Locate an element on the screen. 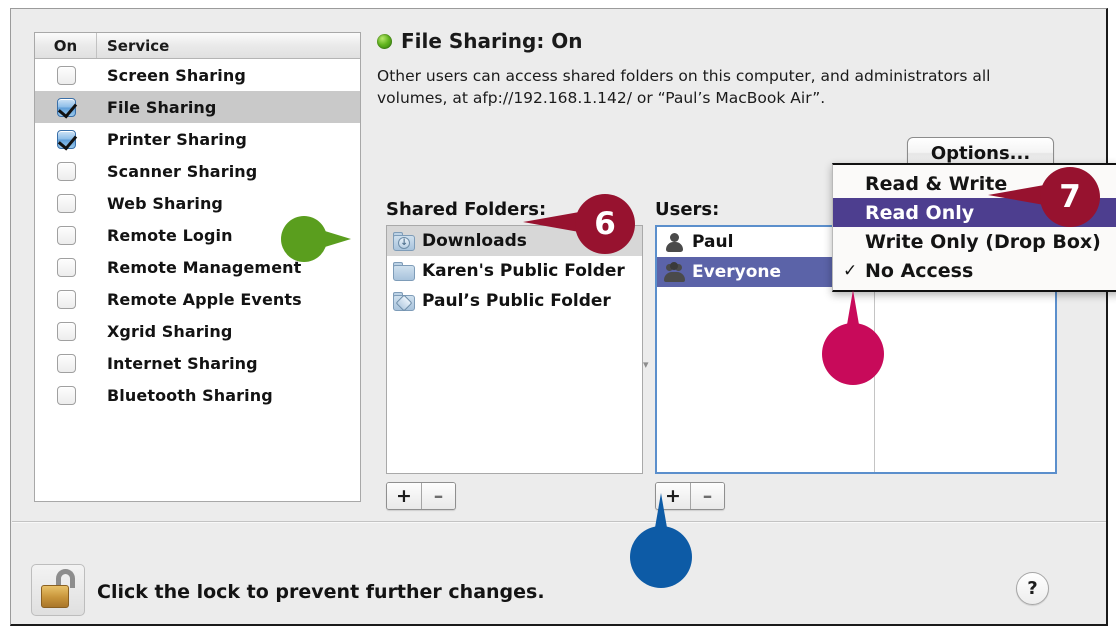  open-padlock-icon is located at coordinates (58, 590).